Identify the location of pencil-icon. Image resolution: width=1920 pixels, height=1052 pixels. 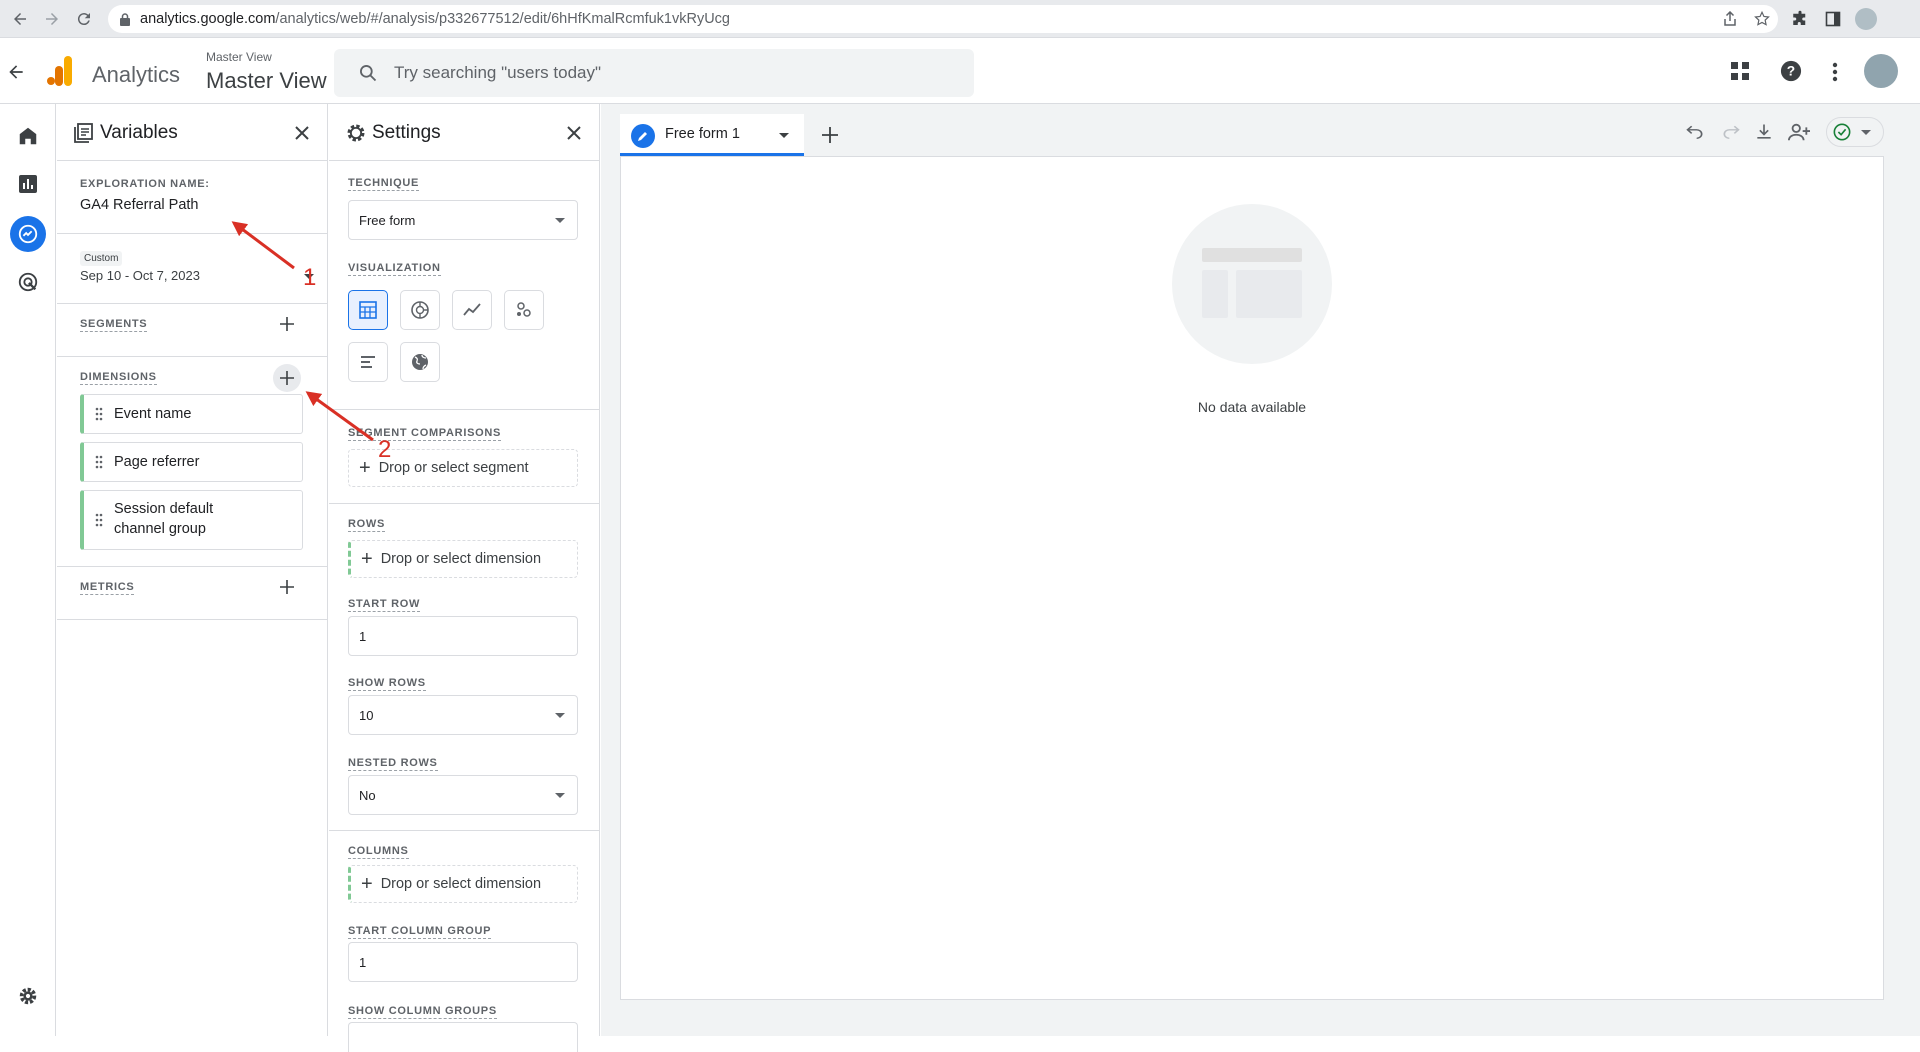
(643, 136).